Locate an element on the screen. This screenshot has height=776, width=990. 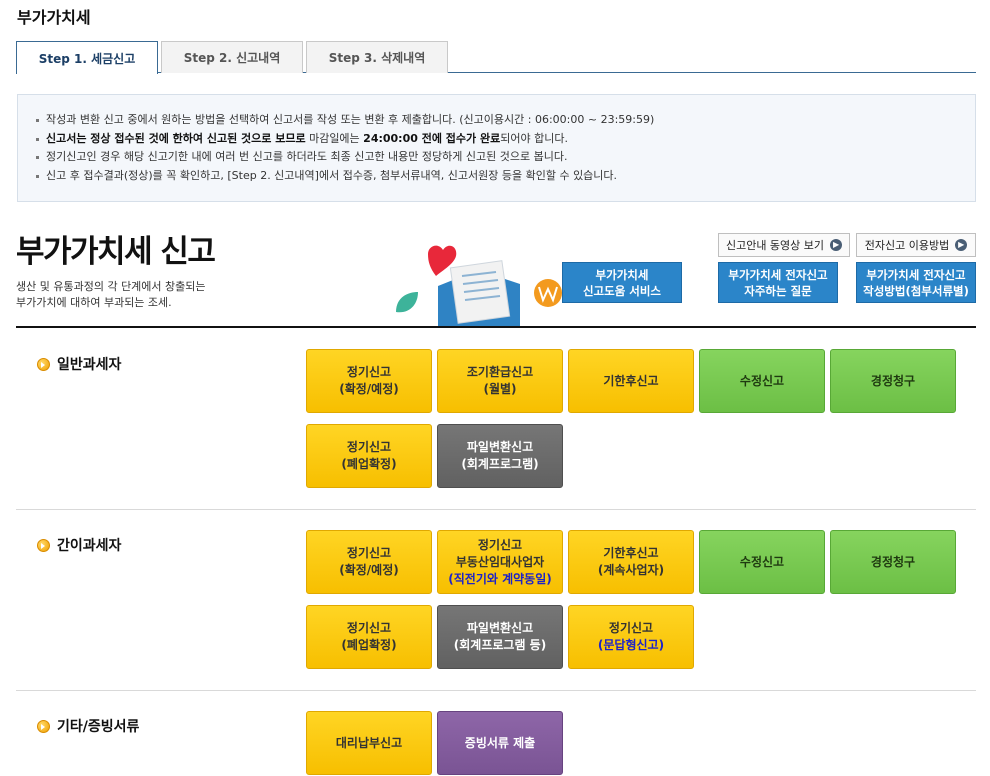
hero-divider is located at coordinates (496, 327).